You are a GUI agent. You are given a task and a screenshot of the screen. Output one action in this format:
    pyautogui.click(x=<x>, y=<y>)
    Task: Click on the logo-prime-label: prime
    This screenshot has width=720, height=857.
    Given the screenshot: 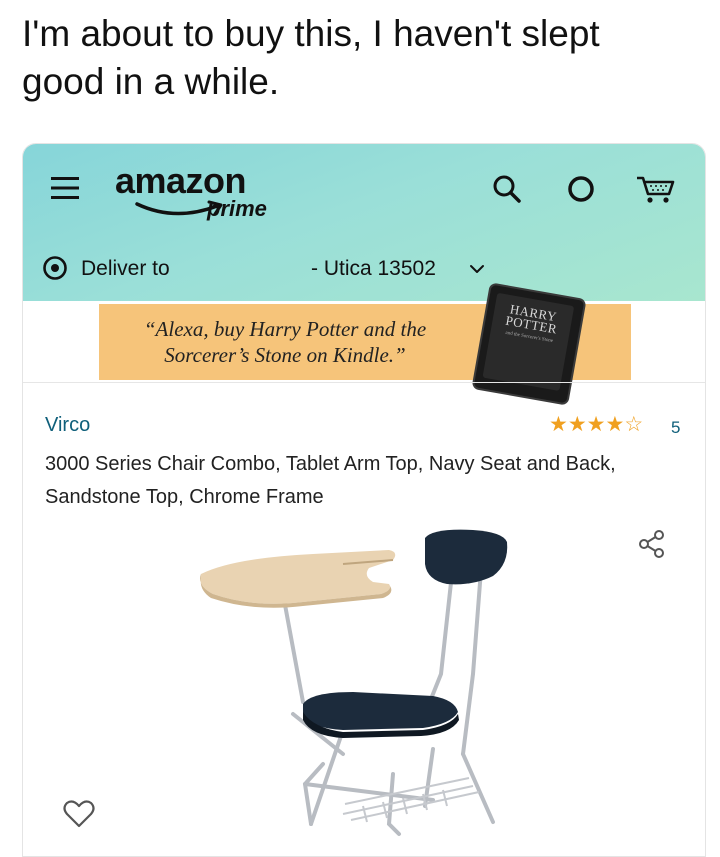 What is the action you would take?
    pyautogui.click(x=237, y=208)
    